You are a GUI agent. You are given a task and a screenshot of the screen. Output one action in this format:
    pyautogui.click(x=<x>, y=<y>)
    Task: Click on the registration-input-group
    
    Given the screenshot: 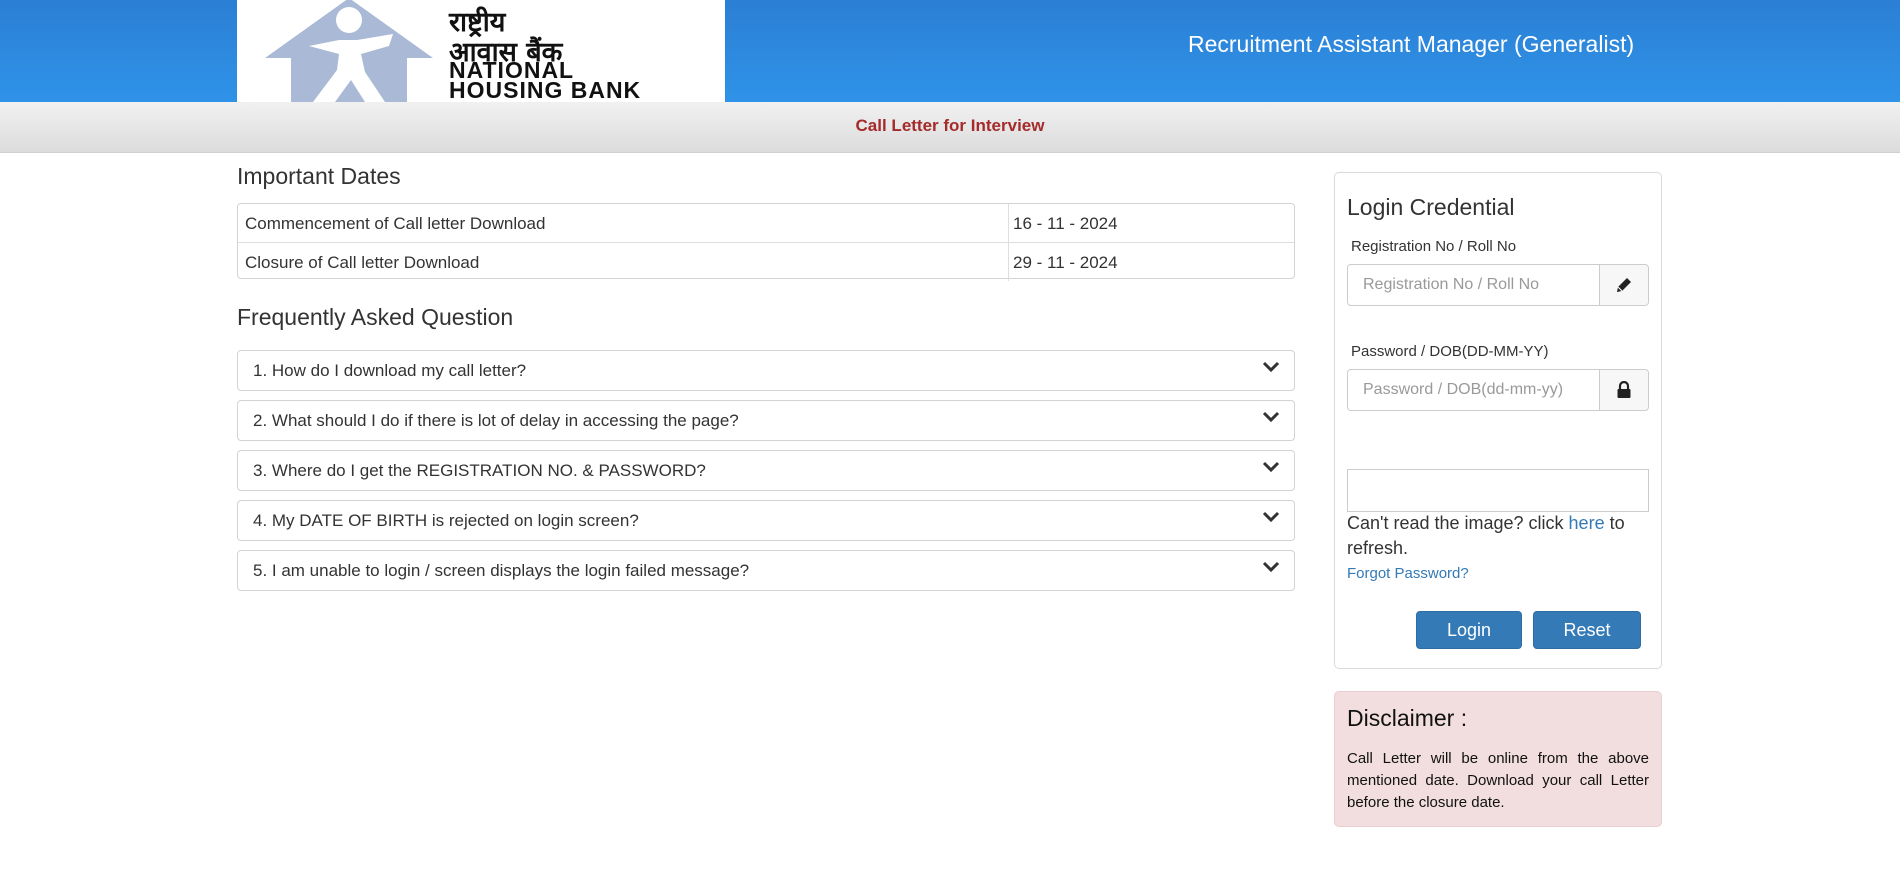 What is the action you would take?
    pyautogui.click(x=1498, y=285)
    